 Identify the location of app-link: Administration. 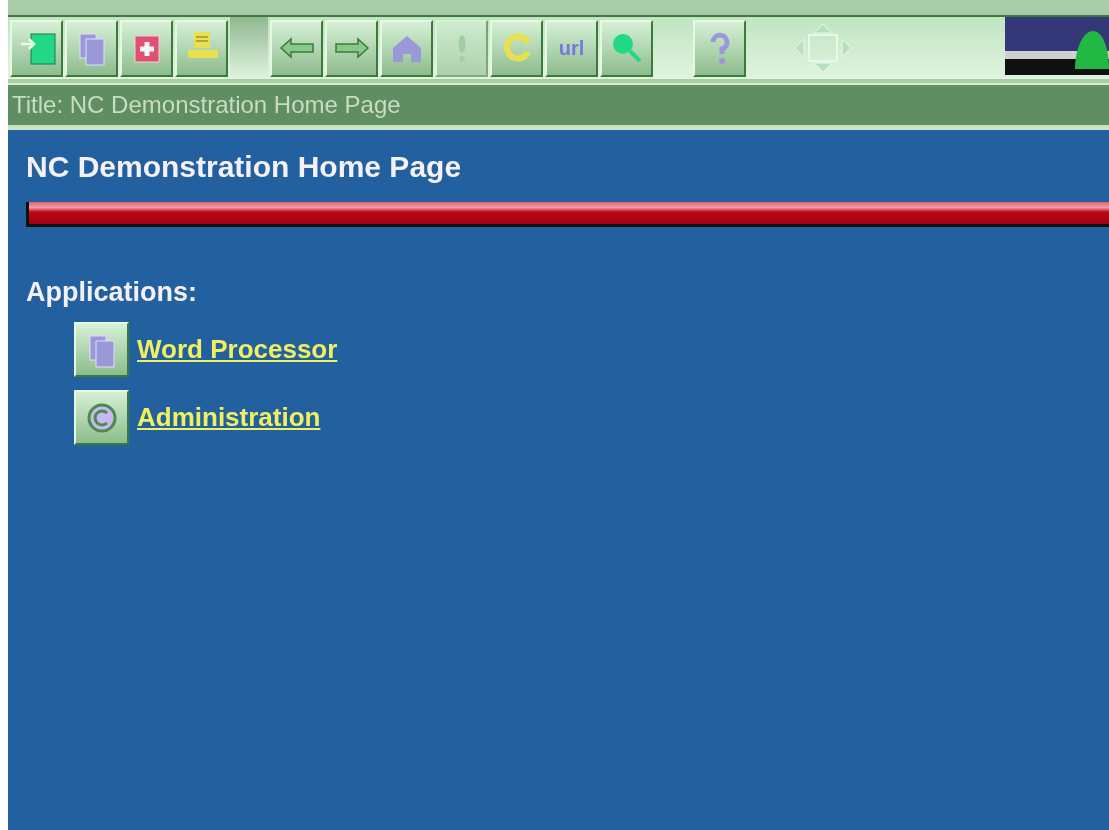
(229, 417).